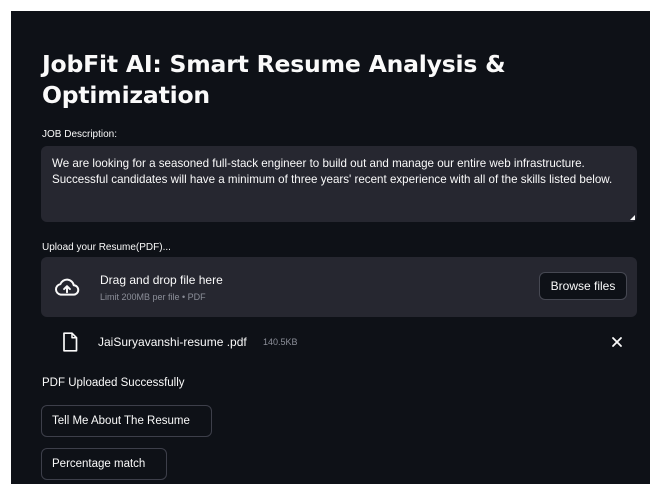 Image resolution: width=661 pixels, height=484 pixels. What do you see at coordinates (172, 342) in the screenshot?
I see `uploaded-file-name: JaiSuryavanshi-resume .pdf` at bounding box center [172, 342].